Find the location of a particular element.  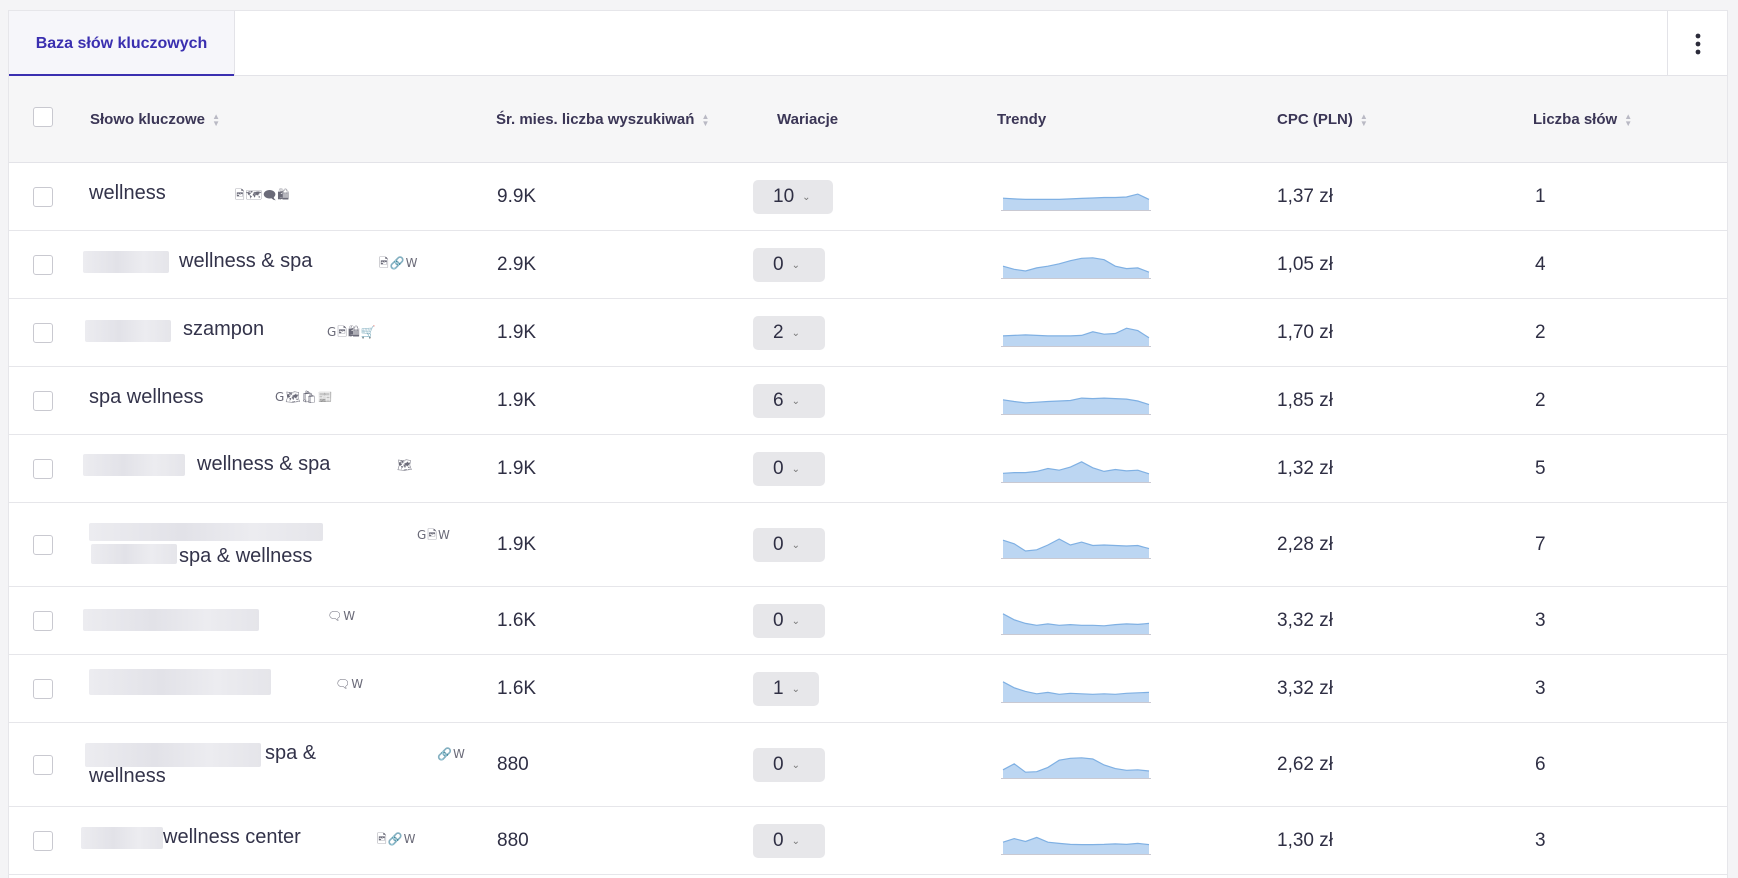

keyword-cell: spa & wellness 🔗W is located at coordinates (282, 764).